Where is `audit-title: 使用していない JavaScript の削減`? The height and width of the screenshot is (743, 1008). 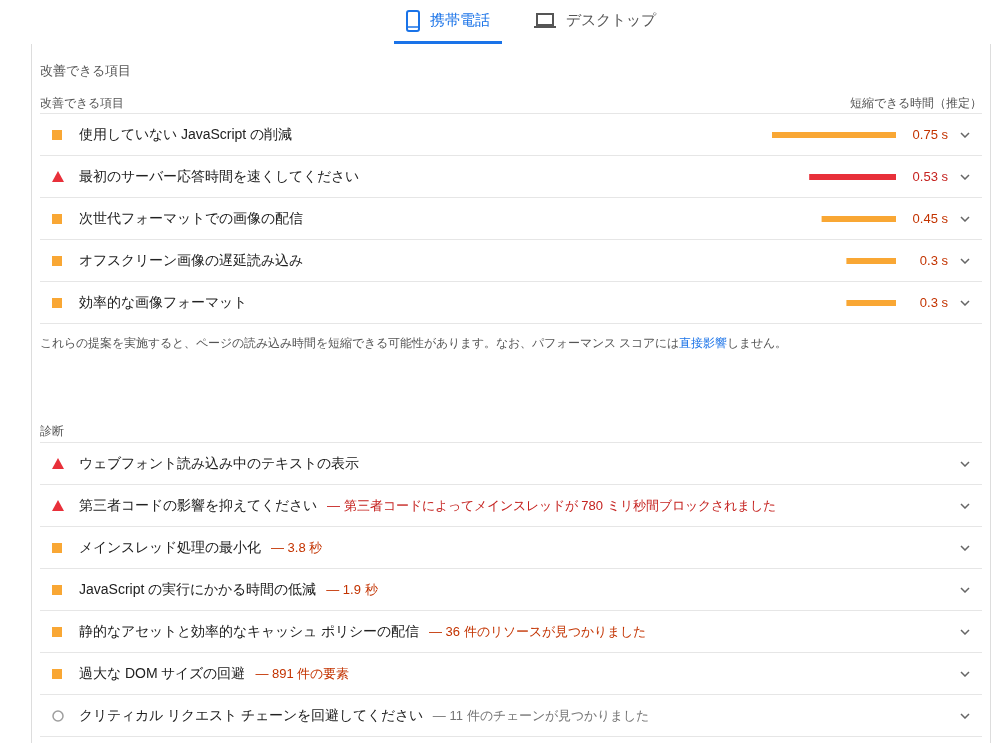 audit-title: 使用していない JavaScript の削減 is located at coordinates (186, 134).